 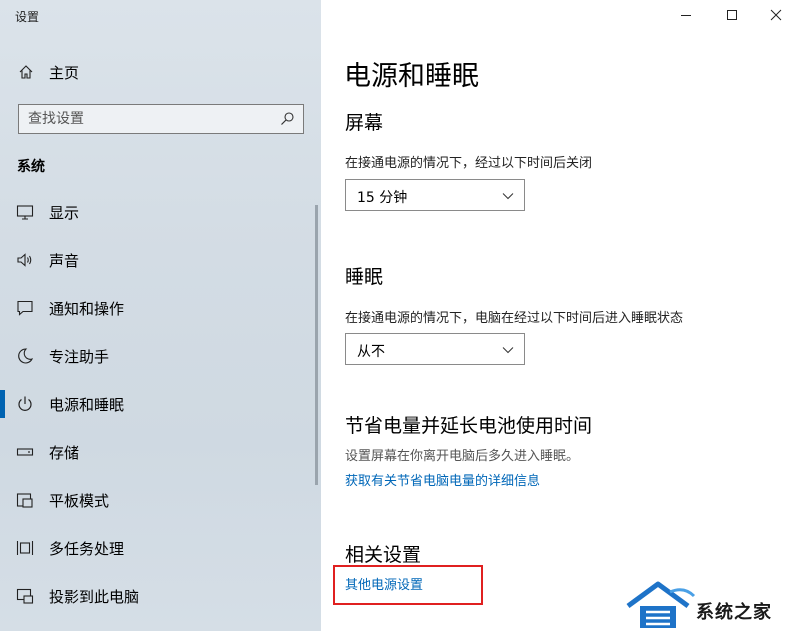 I want to click on home-label: 主页, so click(x=64, y=73).